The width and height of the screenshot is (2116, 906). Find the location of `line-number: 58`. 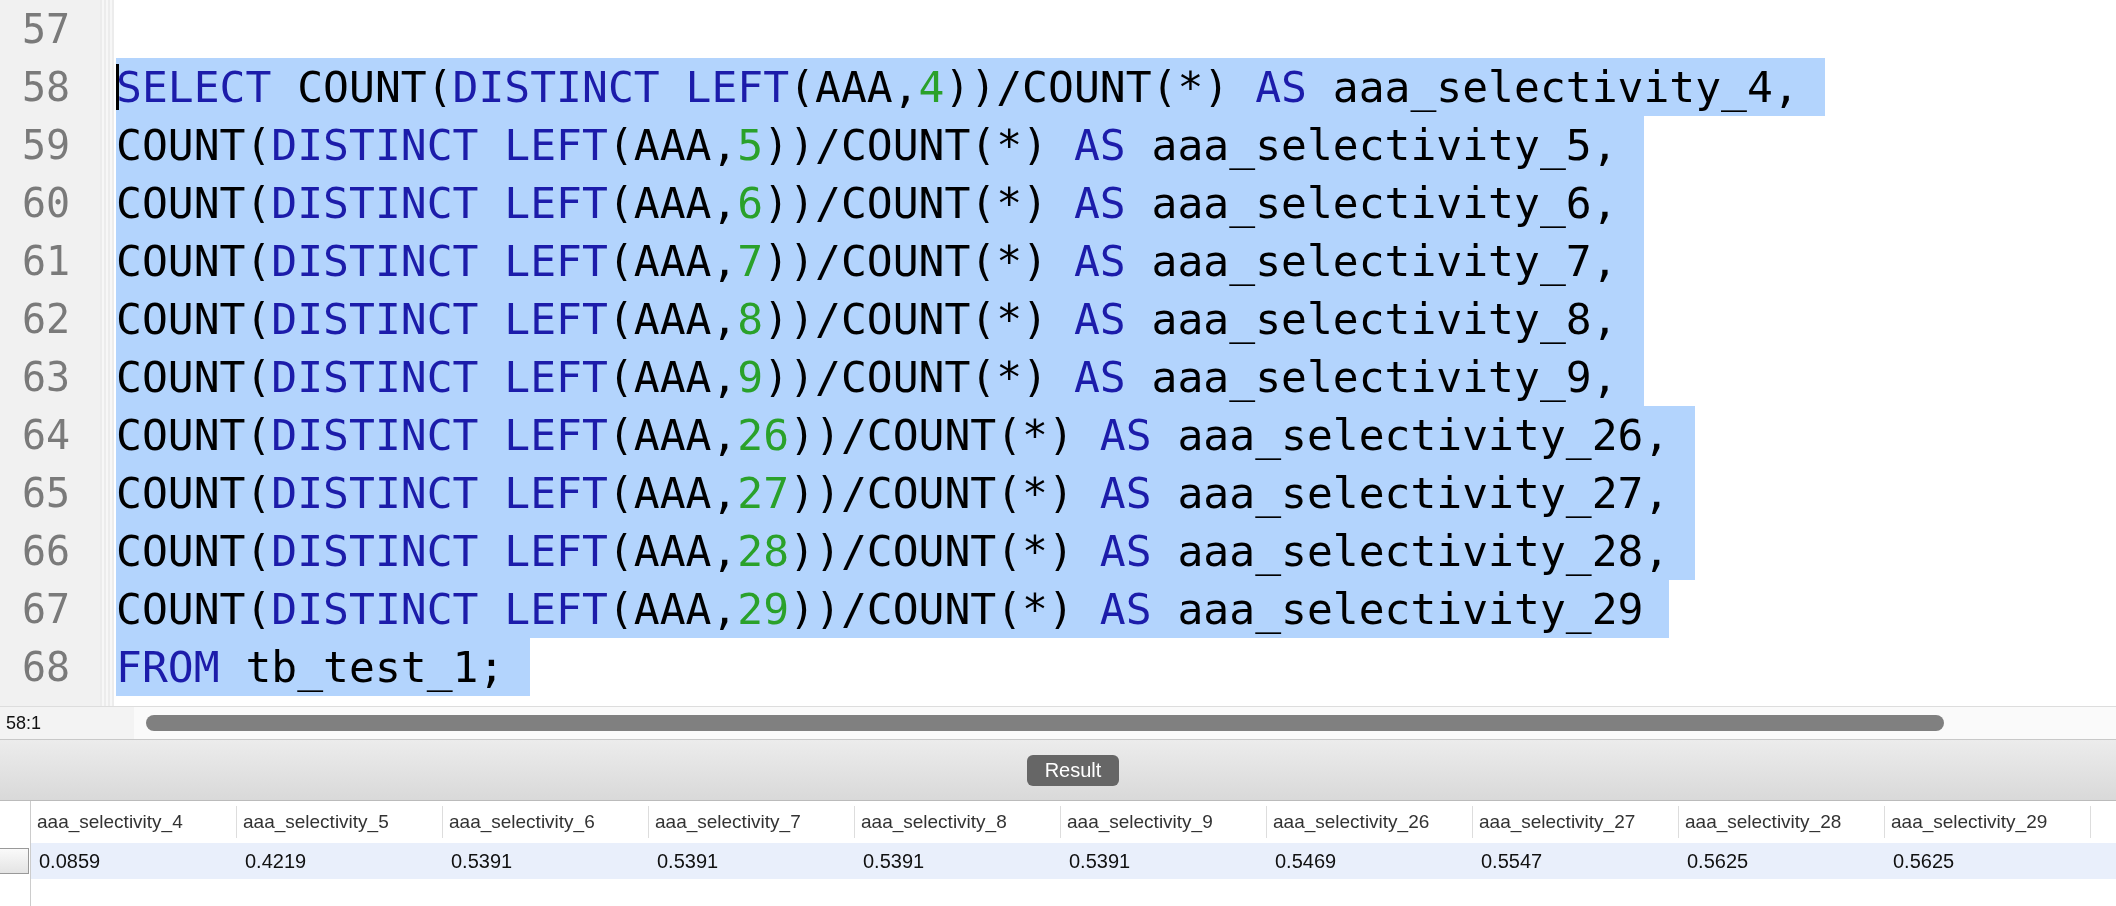

line-number: 58 is located at coordinates (46, 87).